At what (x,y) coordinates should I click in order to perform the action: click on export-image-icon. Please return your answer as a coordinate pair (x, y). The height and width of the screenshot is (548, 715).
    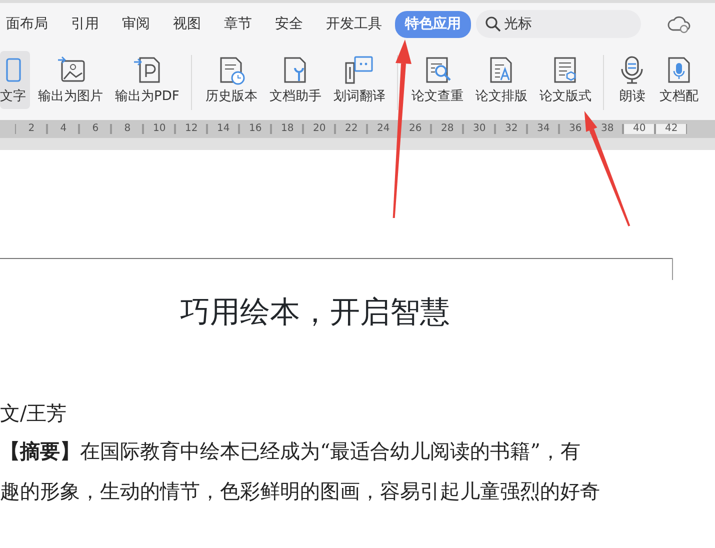
    Looking at the image, I should click on (71, 70).